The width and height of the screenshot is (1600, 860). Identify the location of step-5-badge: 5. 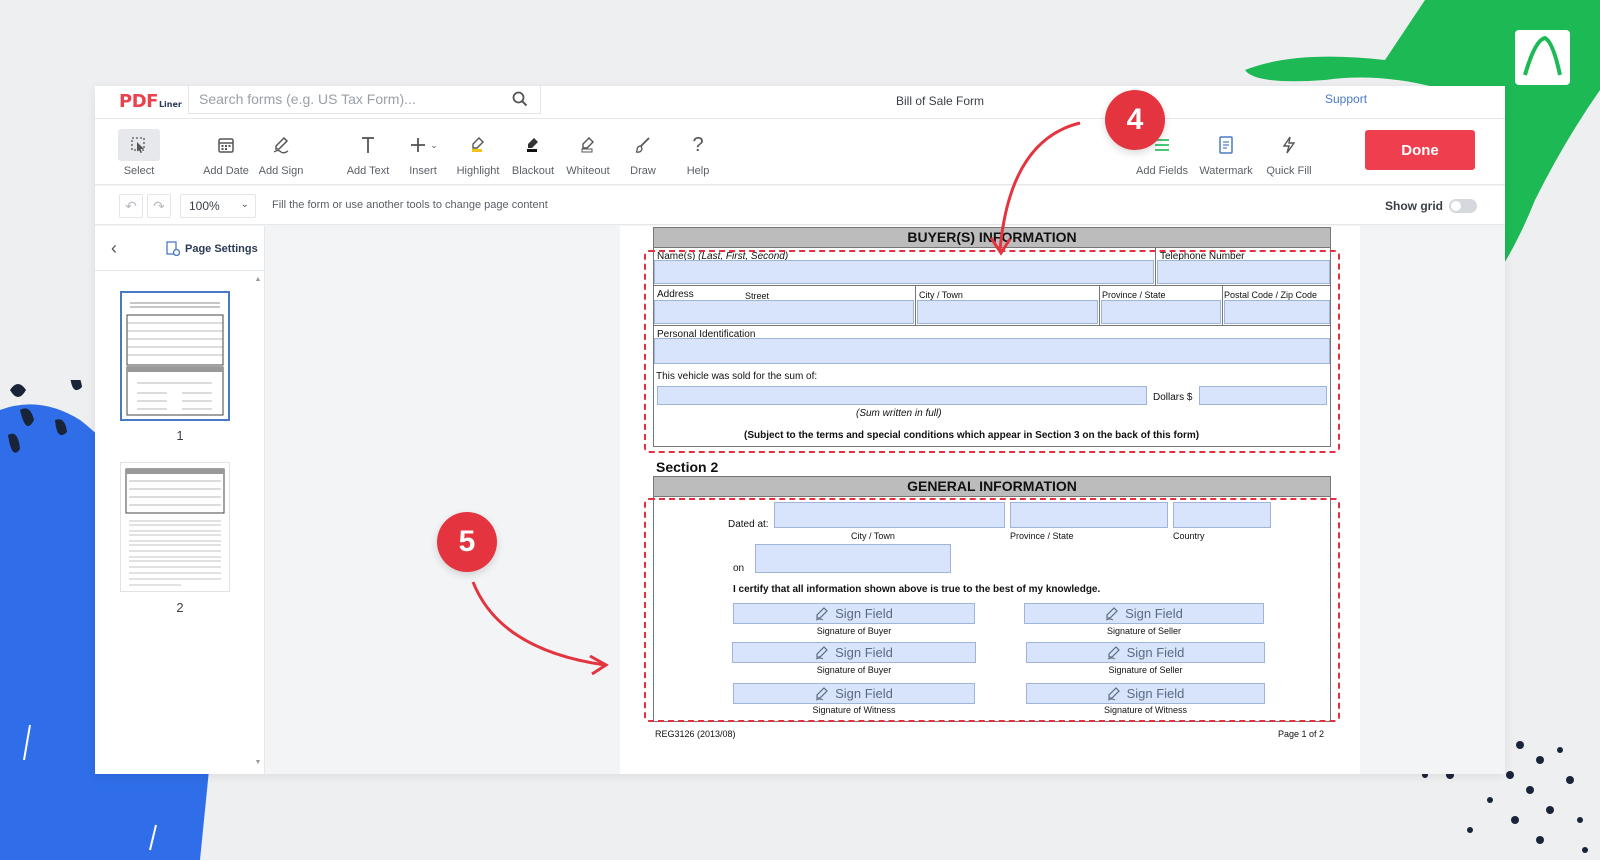
(467, 542).